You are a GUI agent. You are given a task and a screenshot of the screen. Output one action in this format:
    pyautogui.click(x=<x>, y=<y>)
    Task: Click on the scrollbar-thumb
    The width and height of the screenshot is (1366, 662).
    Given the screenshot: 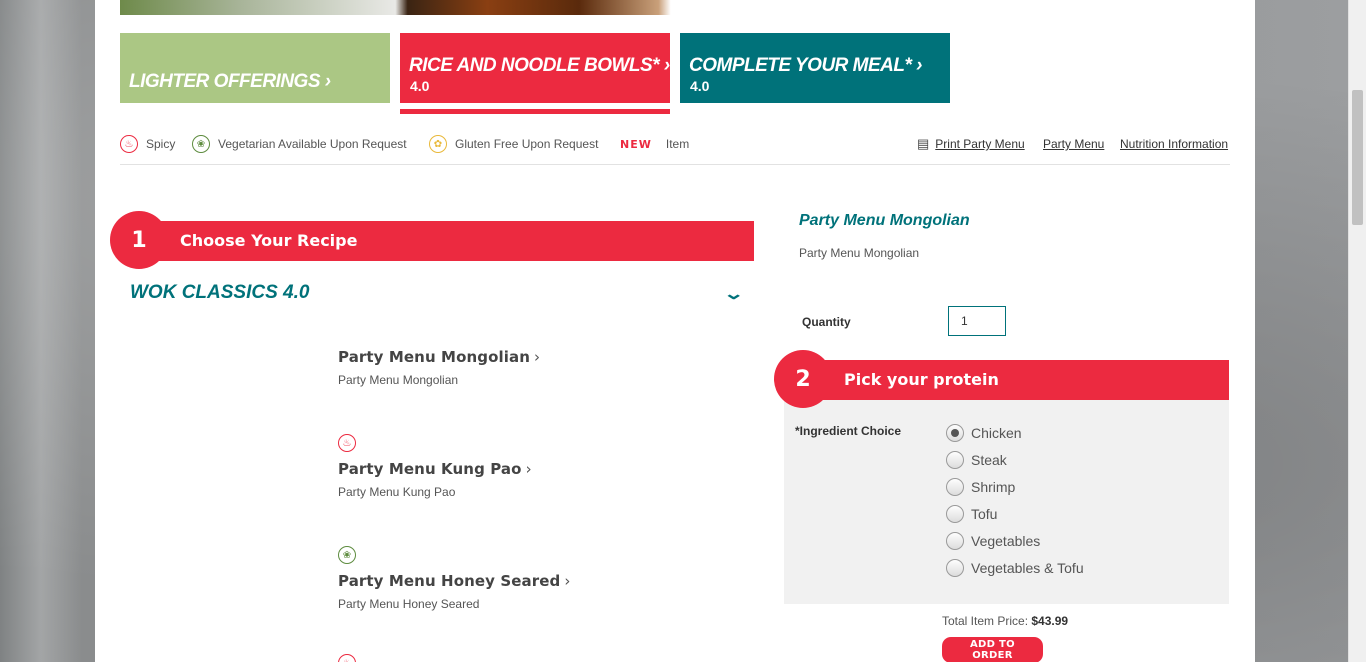 What is the action you would take?
    pyautogui.click(x=1357, y=157)
    